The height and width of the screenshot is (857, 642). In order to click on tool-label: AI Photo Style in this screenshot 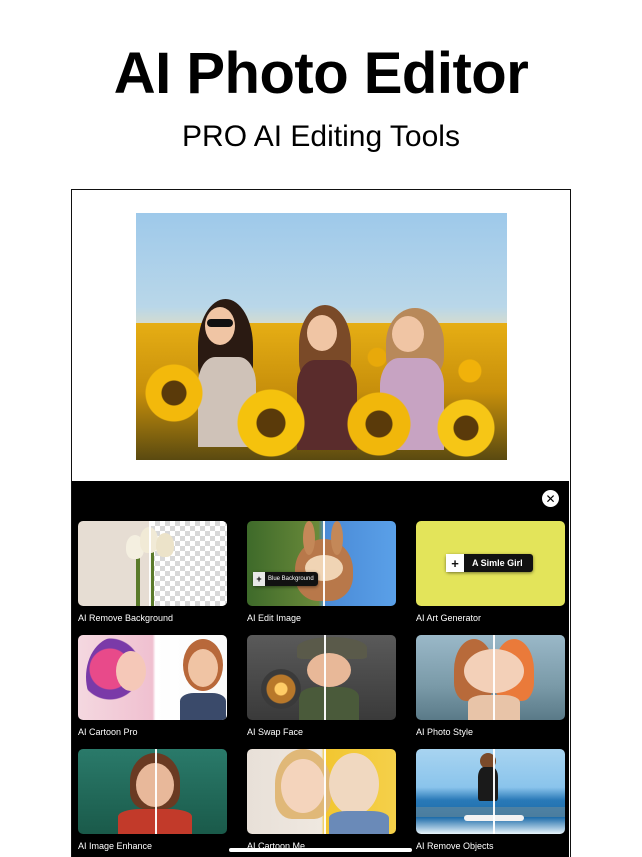, I will do `click(445, 732)`.